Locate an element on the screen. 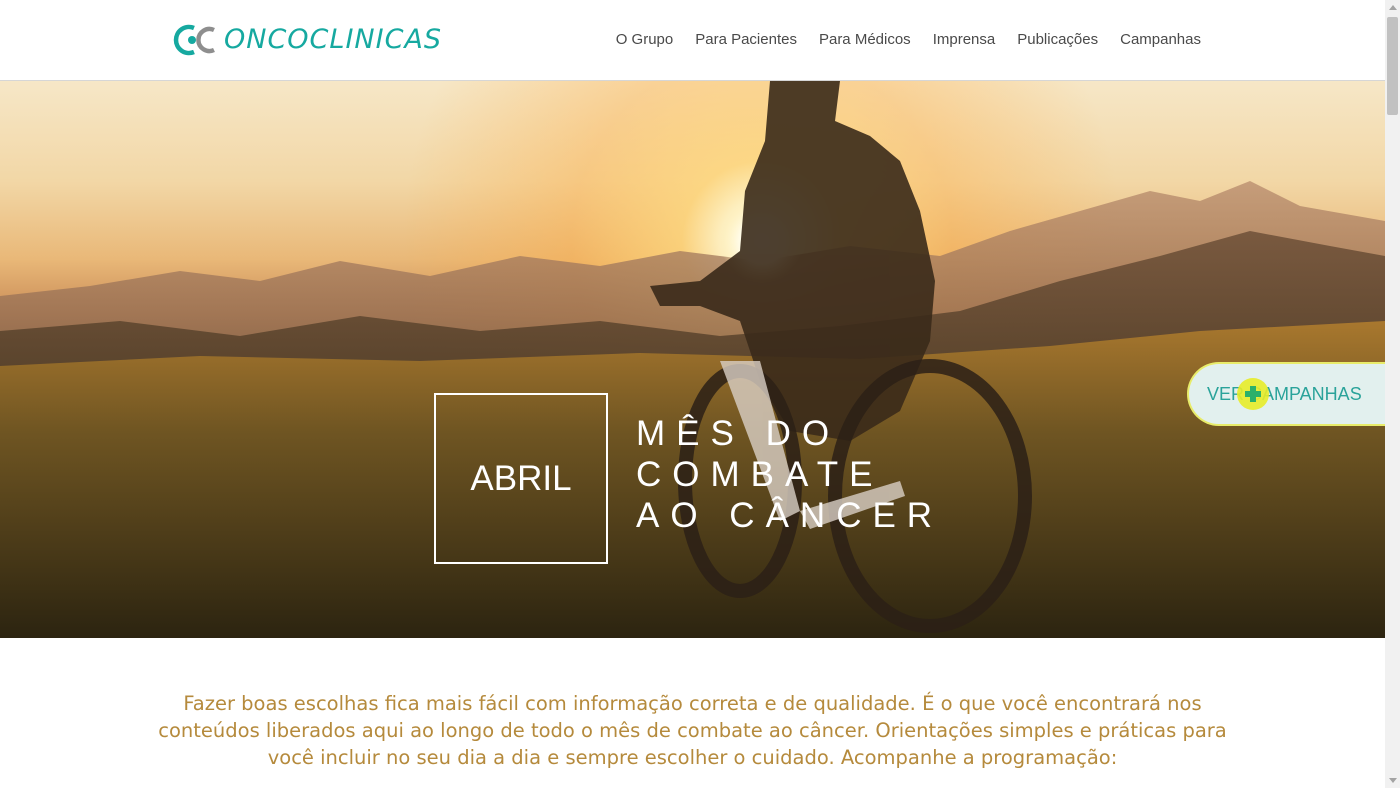 This screenshot has width=1400, height=788. abril-box: ABRIL is located at coordinates (521, 478).